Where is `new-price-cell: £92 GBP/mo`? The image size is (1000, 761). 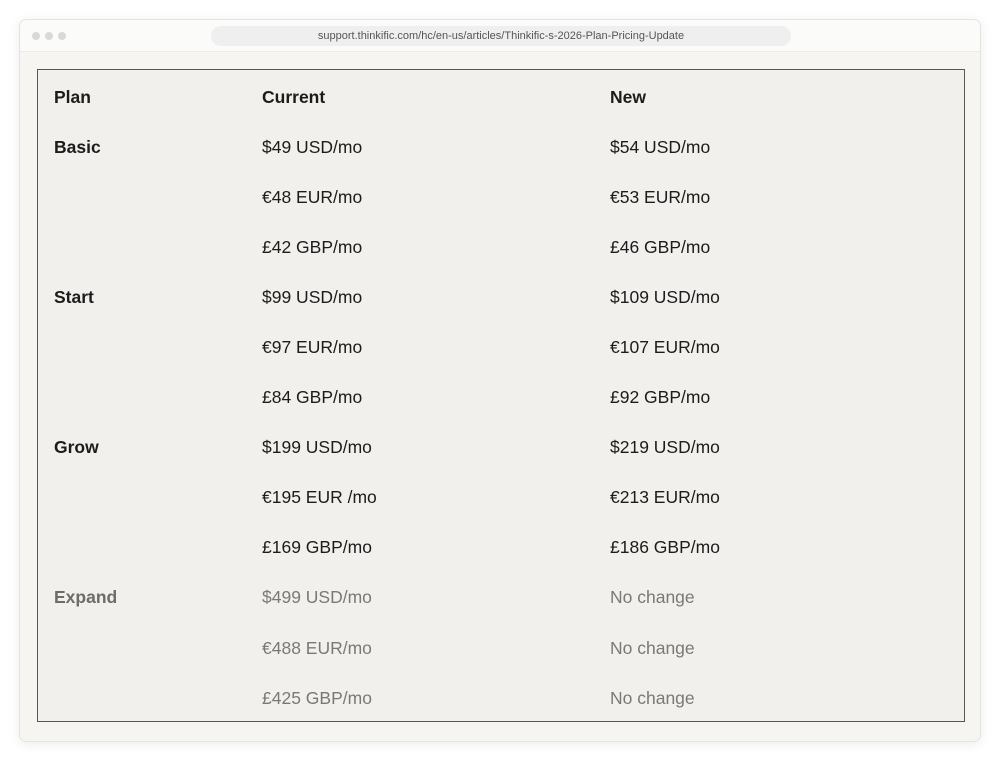 new-price-cell: £92 GBP/mo is located at coordinates (660, 397).